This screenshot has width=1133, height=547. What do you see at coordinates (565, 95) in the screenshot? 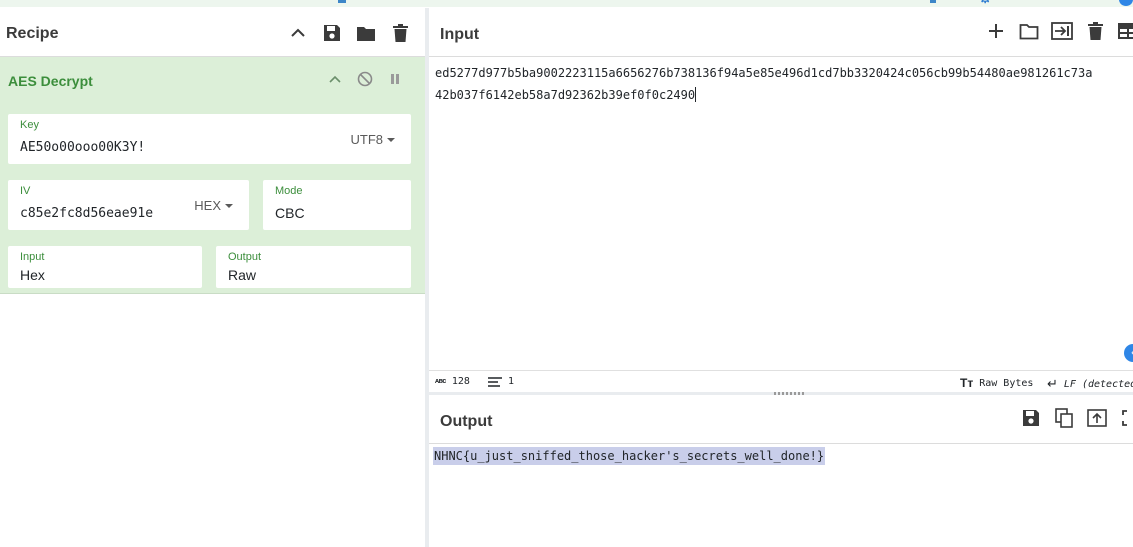
I see `input-line: 42b037f6142eb58a7d92362b39ef0f0c2490` at bounding box center [565, 95].